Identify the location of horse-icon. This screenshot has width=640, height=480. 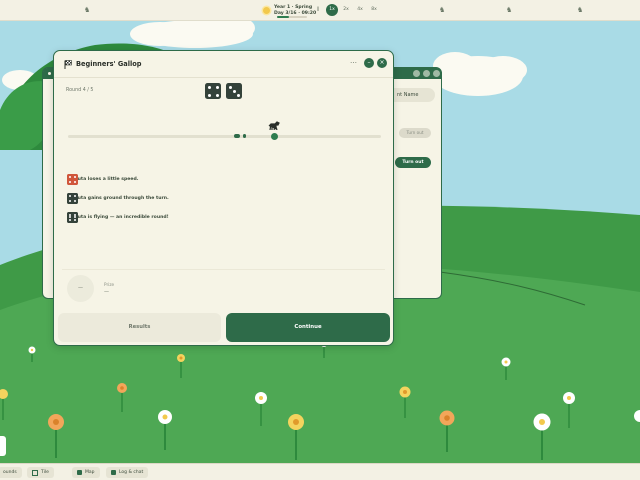
(274, 125).